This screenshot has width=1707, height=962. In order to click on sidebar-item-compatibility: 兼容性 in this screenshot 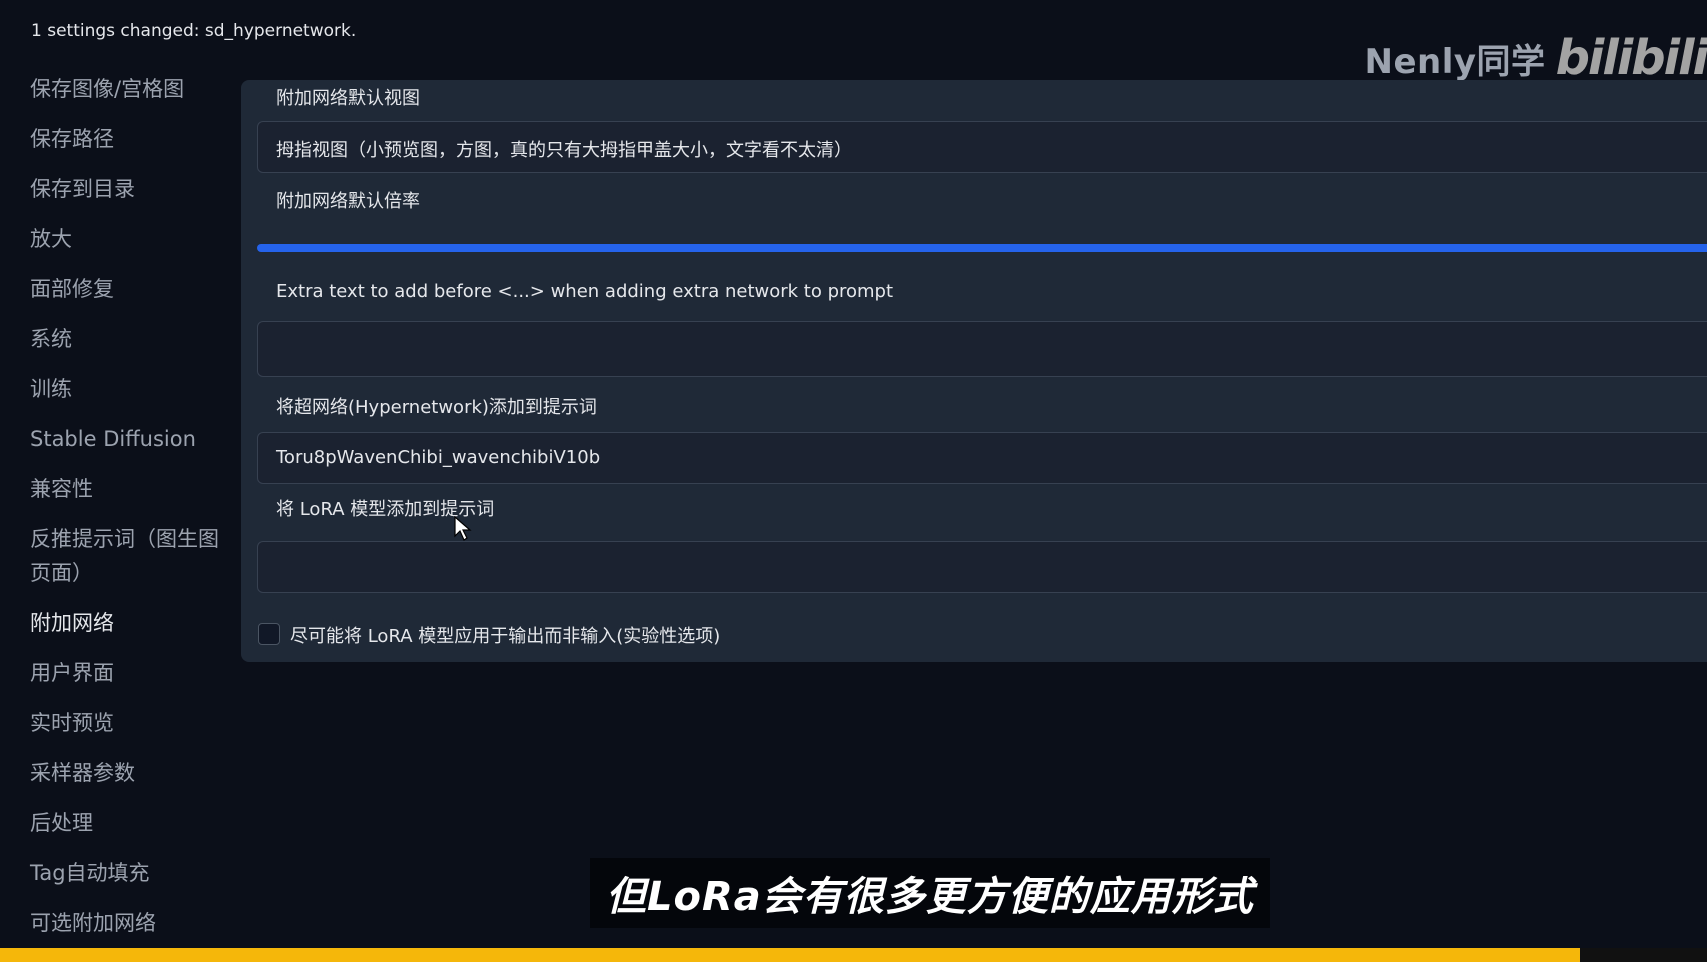, I will do `click(130, 489)`.